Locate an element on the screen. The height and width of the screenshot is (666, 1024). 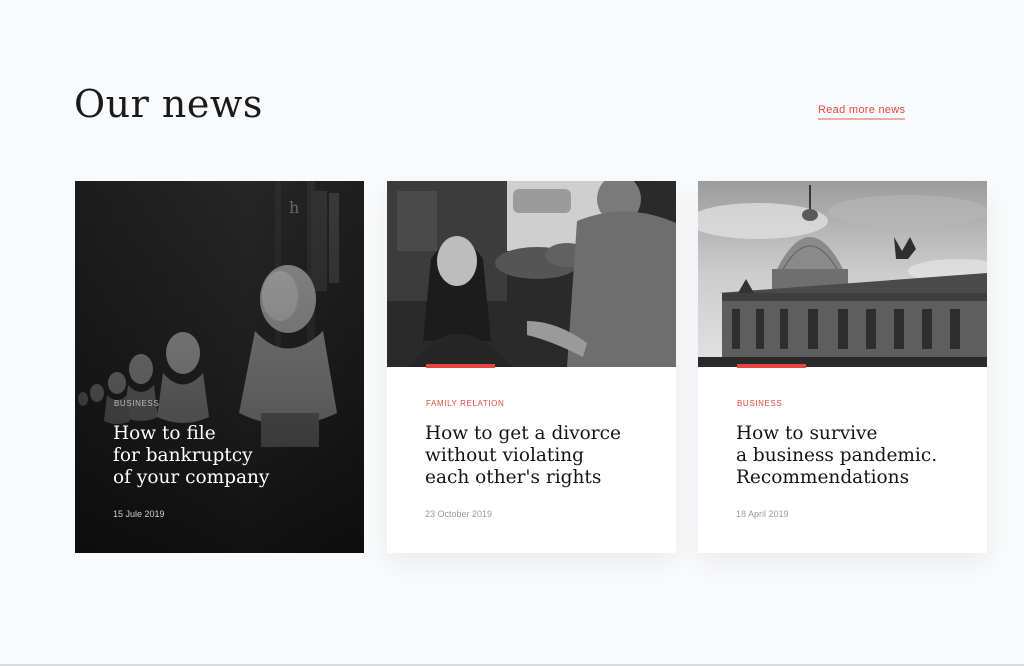
card-date: 18 April 2019 is located at coordinates (762, 514).